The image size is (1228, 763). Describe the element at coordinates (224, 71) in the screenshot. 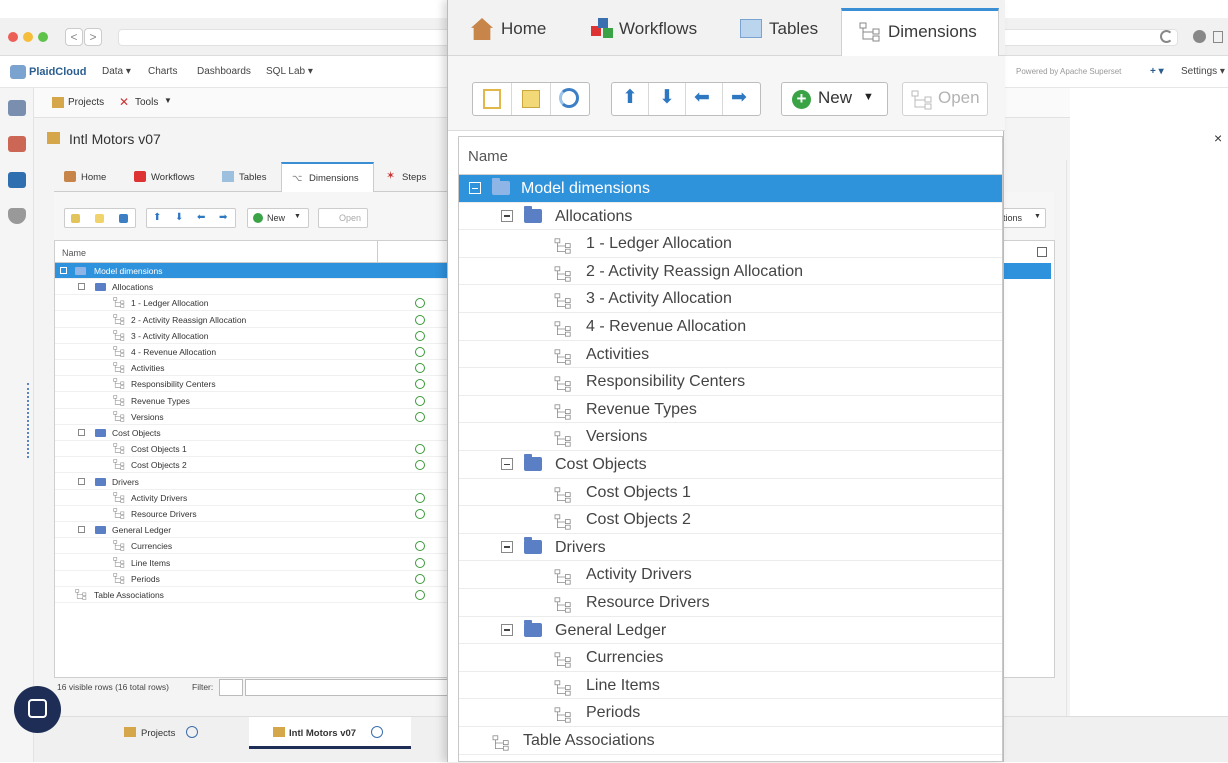

I see `nav-dashboards: Dashboards` at that location.